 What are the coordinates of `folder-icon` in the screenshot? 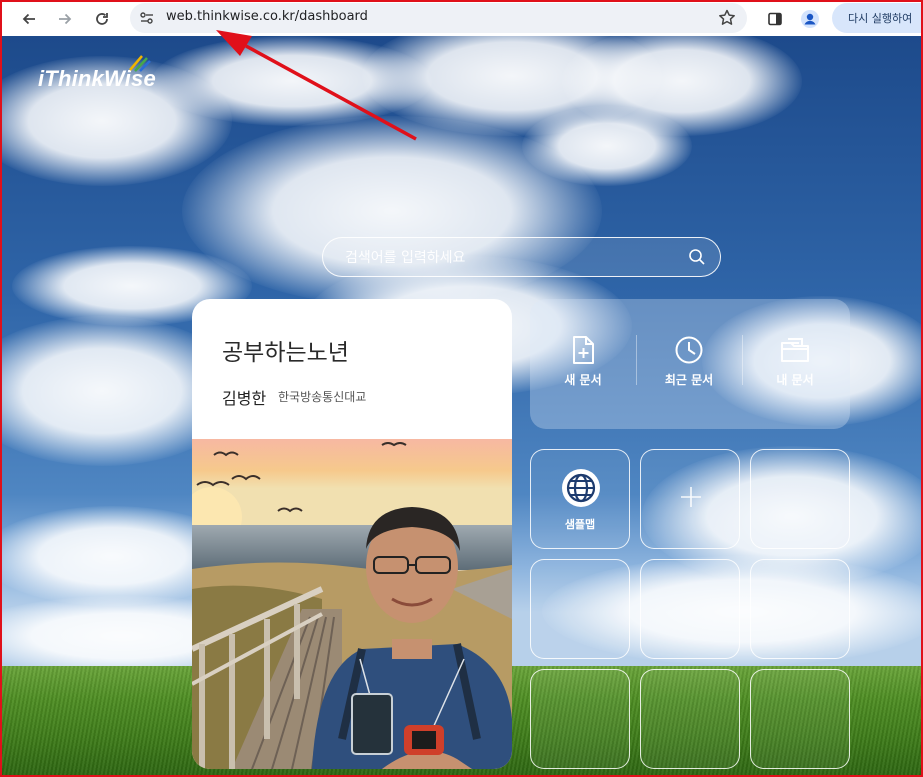 It's located at (795, 350).